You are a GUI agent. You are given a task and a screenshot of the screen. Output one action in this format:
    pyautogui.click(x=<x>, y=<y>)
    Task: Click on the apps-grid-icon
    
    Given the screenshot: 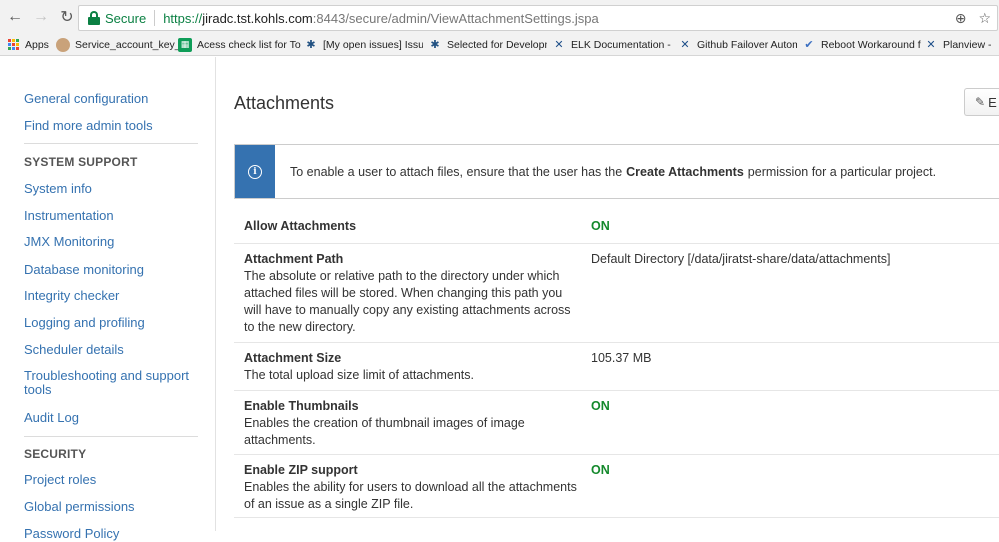 What is the action you would take?
    pyautogui.click(x=13, y=45)
    